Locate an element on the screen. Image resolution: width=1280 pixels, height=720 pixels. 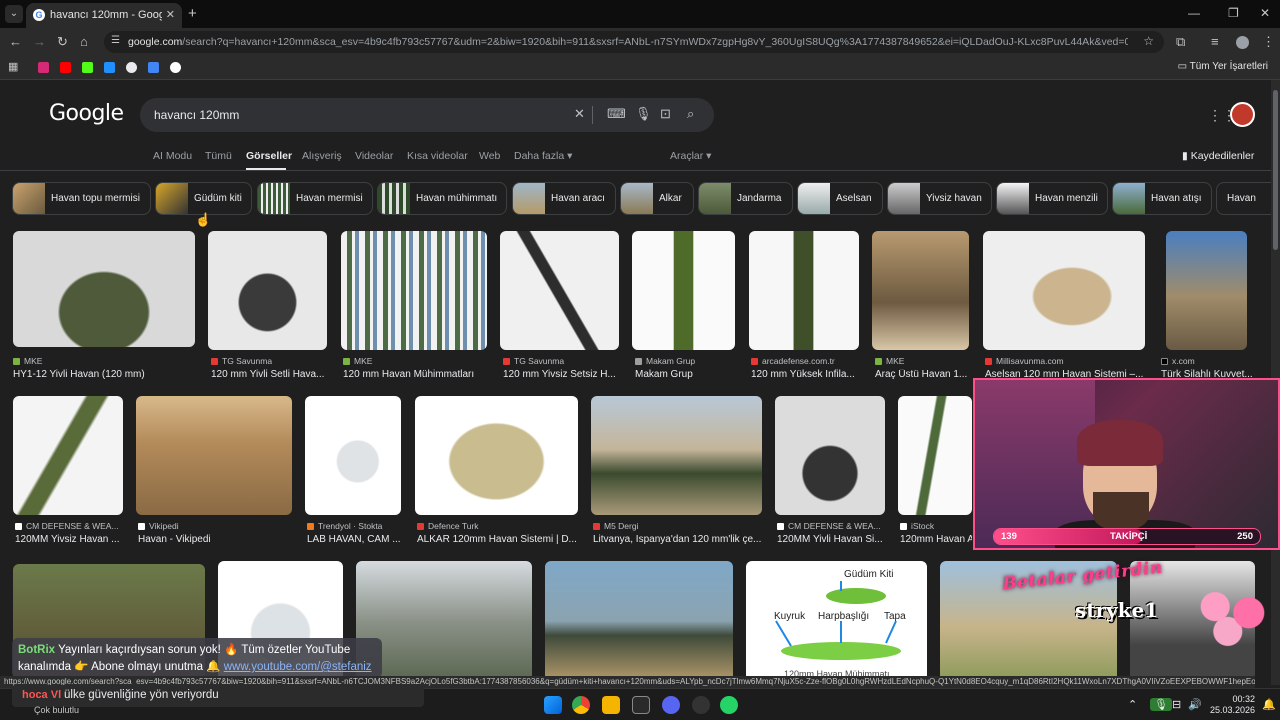
result-title: 120 mm Havan Mühimmatları is located at coordinates (415, 374).